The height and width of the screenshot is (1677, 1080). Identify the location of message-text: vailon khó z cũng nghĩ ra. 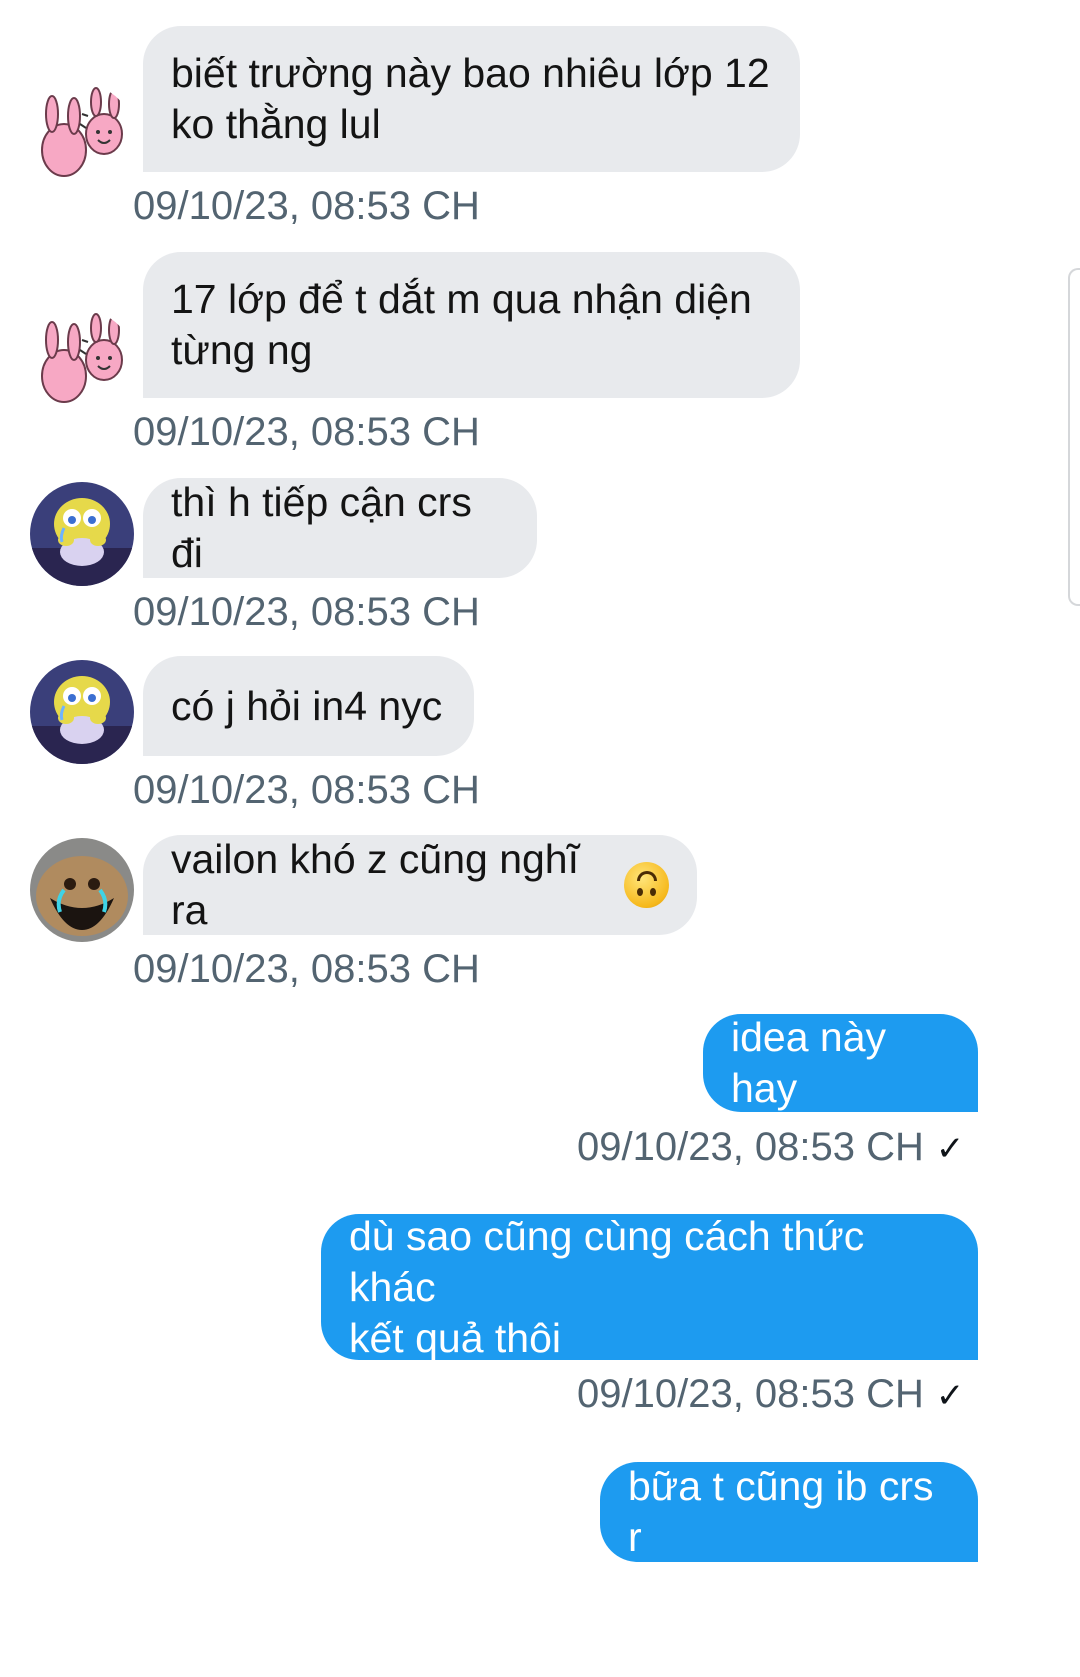
(381, 884).